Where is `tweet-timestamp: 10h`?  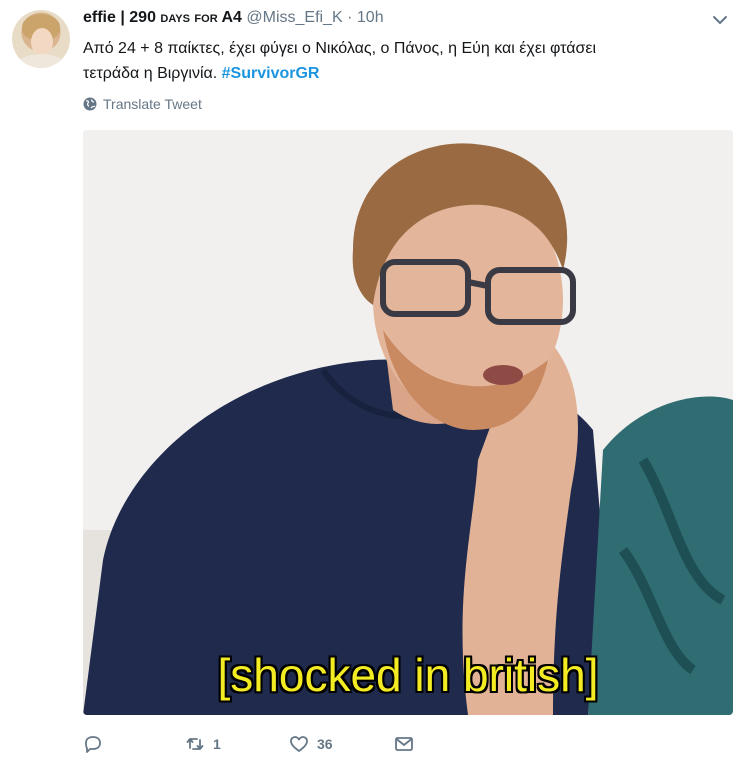
tweet-timestamp: 10h is located at coordinates (370, 17).